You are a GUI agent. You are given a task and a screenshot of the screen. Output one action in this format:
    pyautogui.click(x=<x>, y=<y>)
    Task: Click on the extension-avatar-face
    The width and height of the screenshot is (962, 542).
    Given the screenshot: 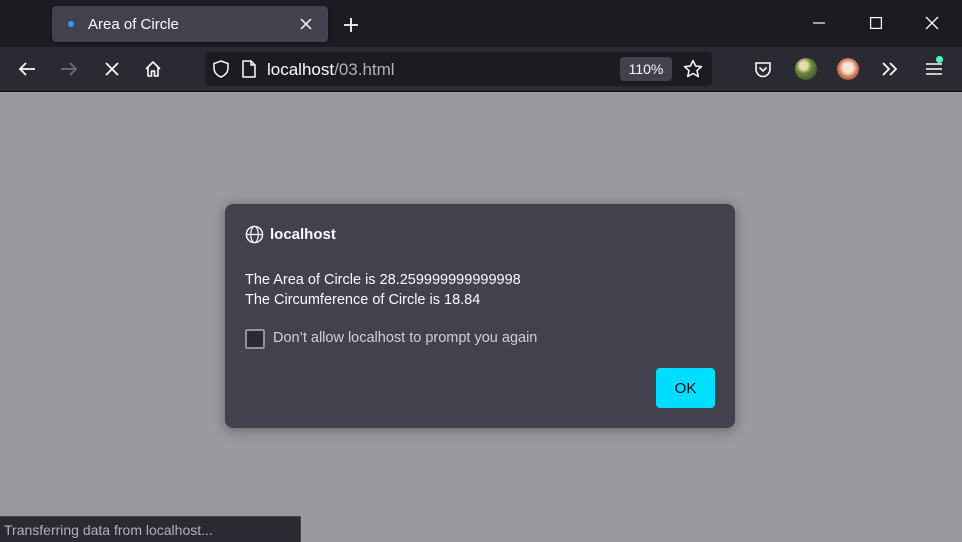 What is the action you would take?
    pyautogui.click(x=848, y=69)
    